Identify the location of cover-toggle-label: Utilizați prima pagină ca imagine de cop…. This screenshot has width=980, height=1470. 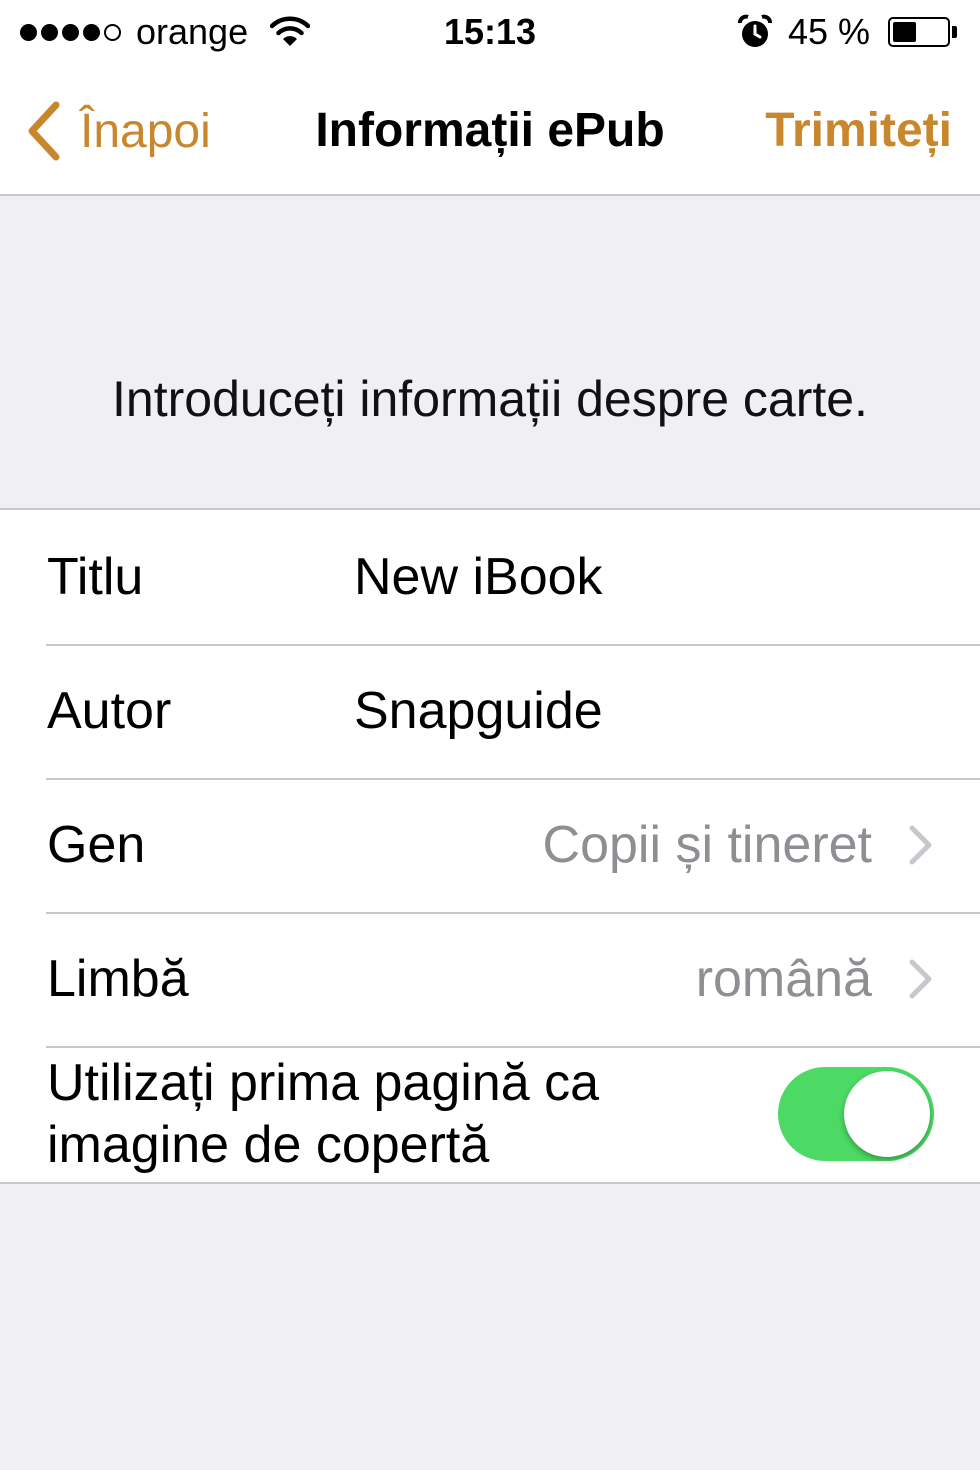
(323, 1114).